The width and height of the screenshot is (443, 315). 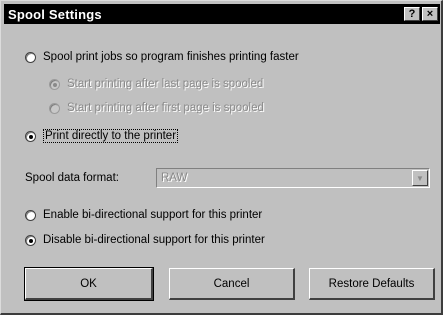 I want to click on spool-format-value: RAW, so click(x=174, y=178).